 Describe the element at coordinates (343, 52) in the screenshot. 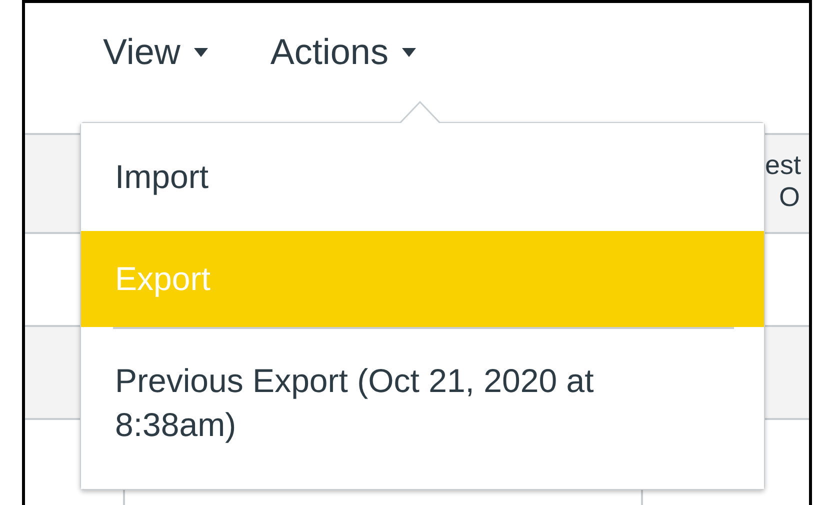

I see `nav-menu-button: Actions` at that location.